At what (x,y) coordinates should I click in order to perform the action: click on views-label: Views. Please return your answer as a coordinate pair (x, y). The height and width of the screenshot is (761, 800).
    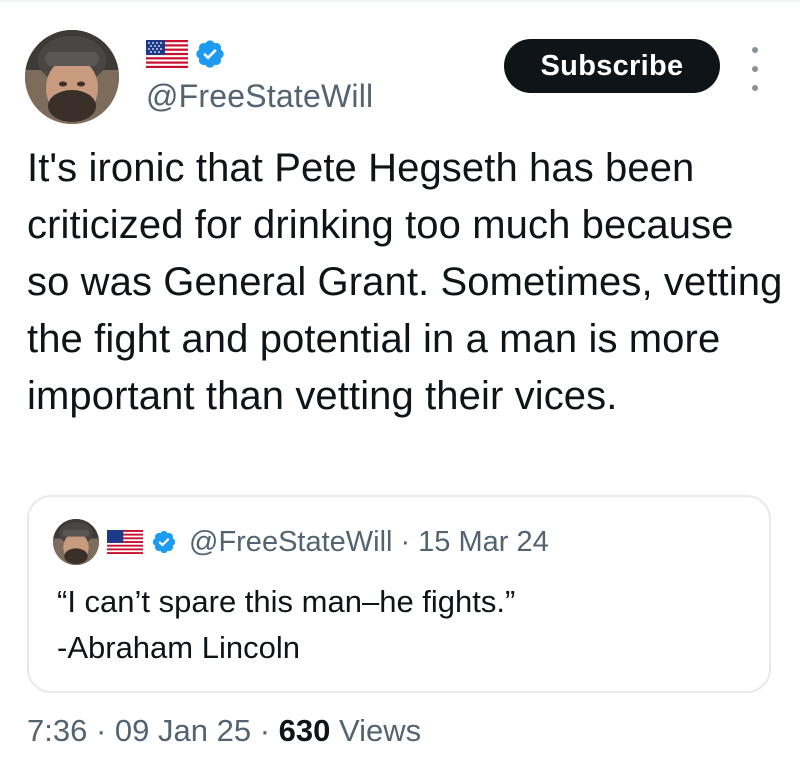
    Looking at the image, I should click on (376, 730).